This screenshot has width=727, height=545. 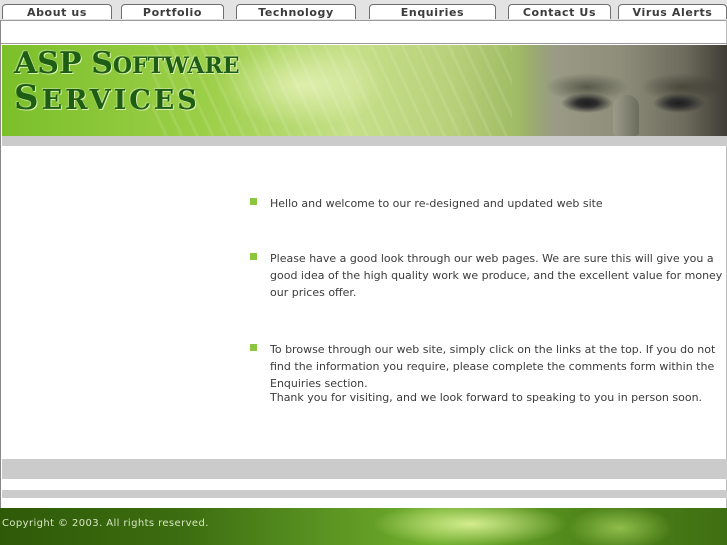 I want to click on footer: Copyright © 2003. All rights reserved., so click(x=363, y=526).